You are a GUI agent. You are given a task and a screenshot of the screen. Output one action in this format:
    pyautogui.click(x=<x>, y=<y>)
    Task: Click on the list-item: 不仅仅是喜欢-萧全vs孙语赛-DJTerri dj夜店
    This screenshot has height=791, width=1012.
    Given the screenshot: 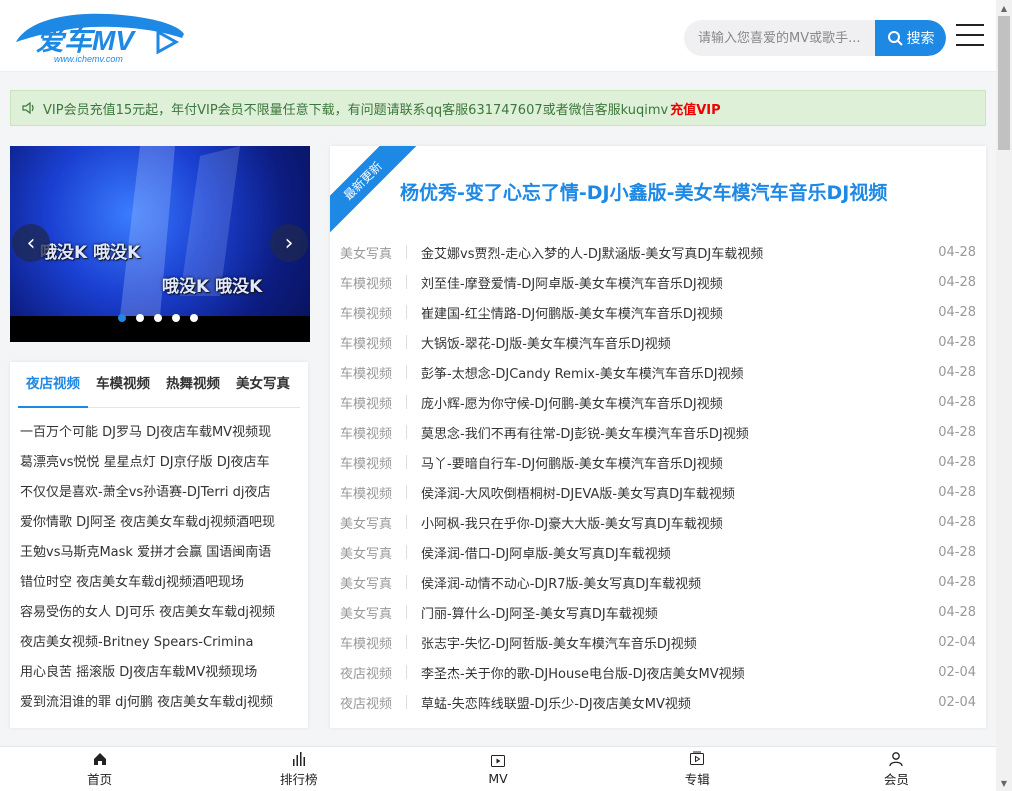 What is the action you would take?
    pyautogui.click(x=161, y=493)
    